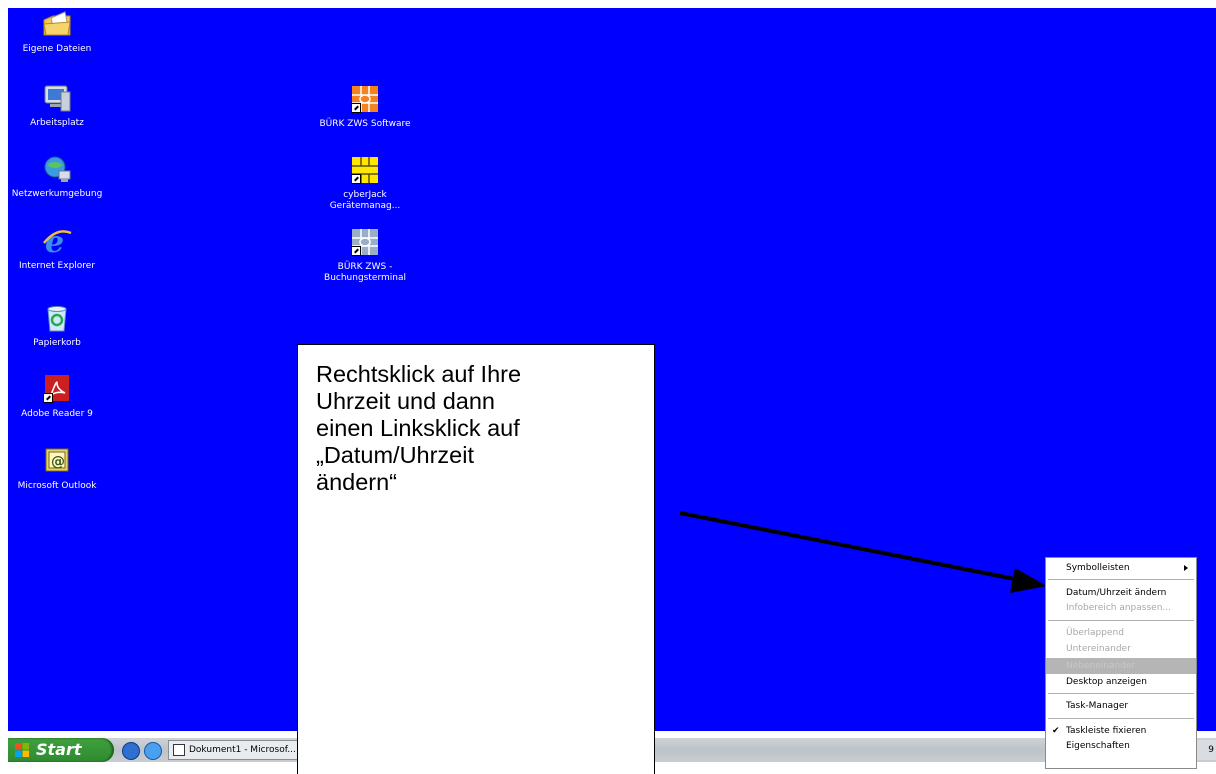 Image resolution: width=1216 pixels, height=774 pixels. I want to click on menu-item-label: Nebeneinander, so click(1101, 666).